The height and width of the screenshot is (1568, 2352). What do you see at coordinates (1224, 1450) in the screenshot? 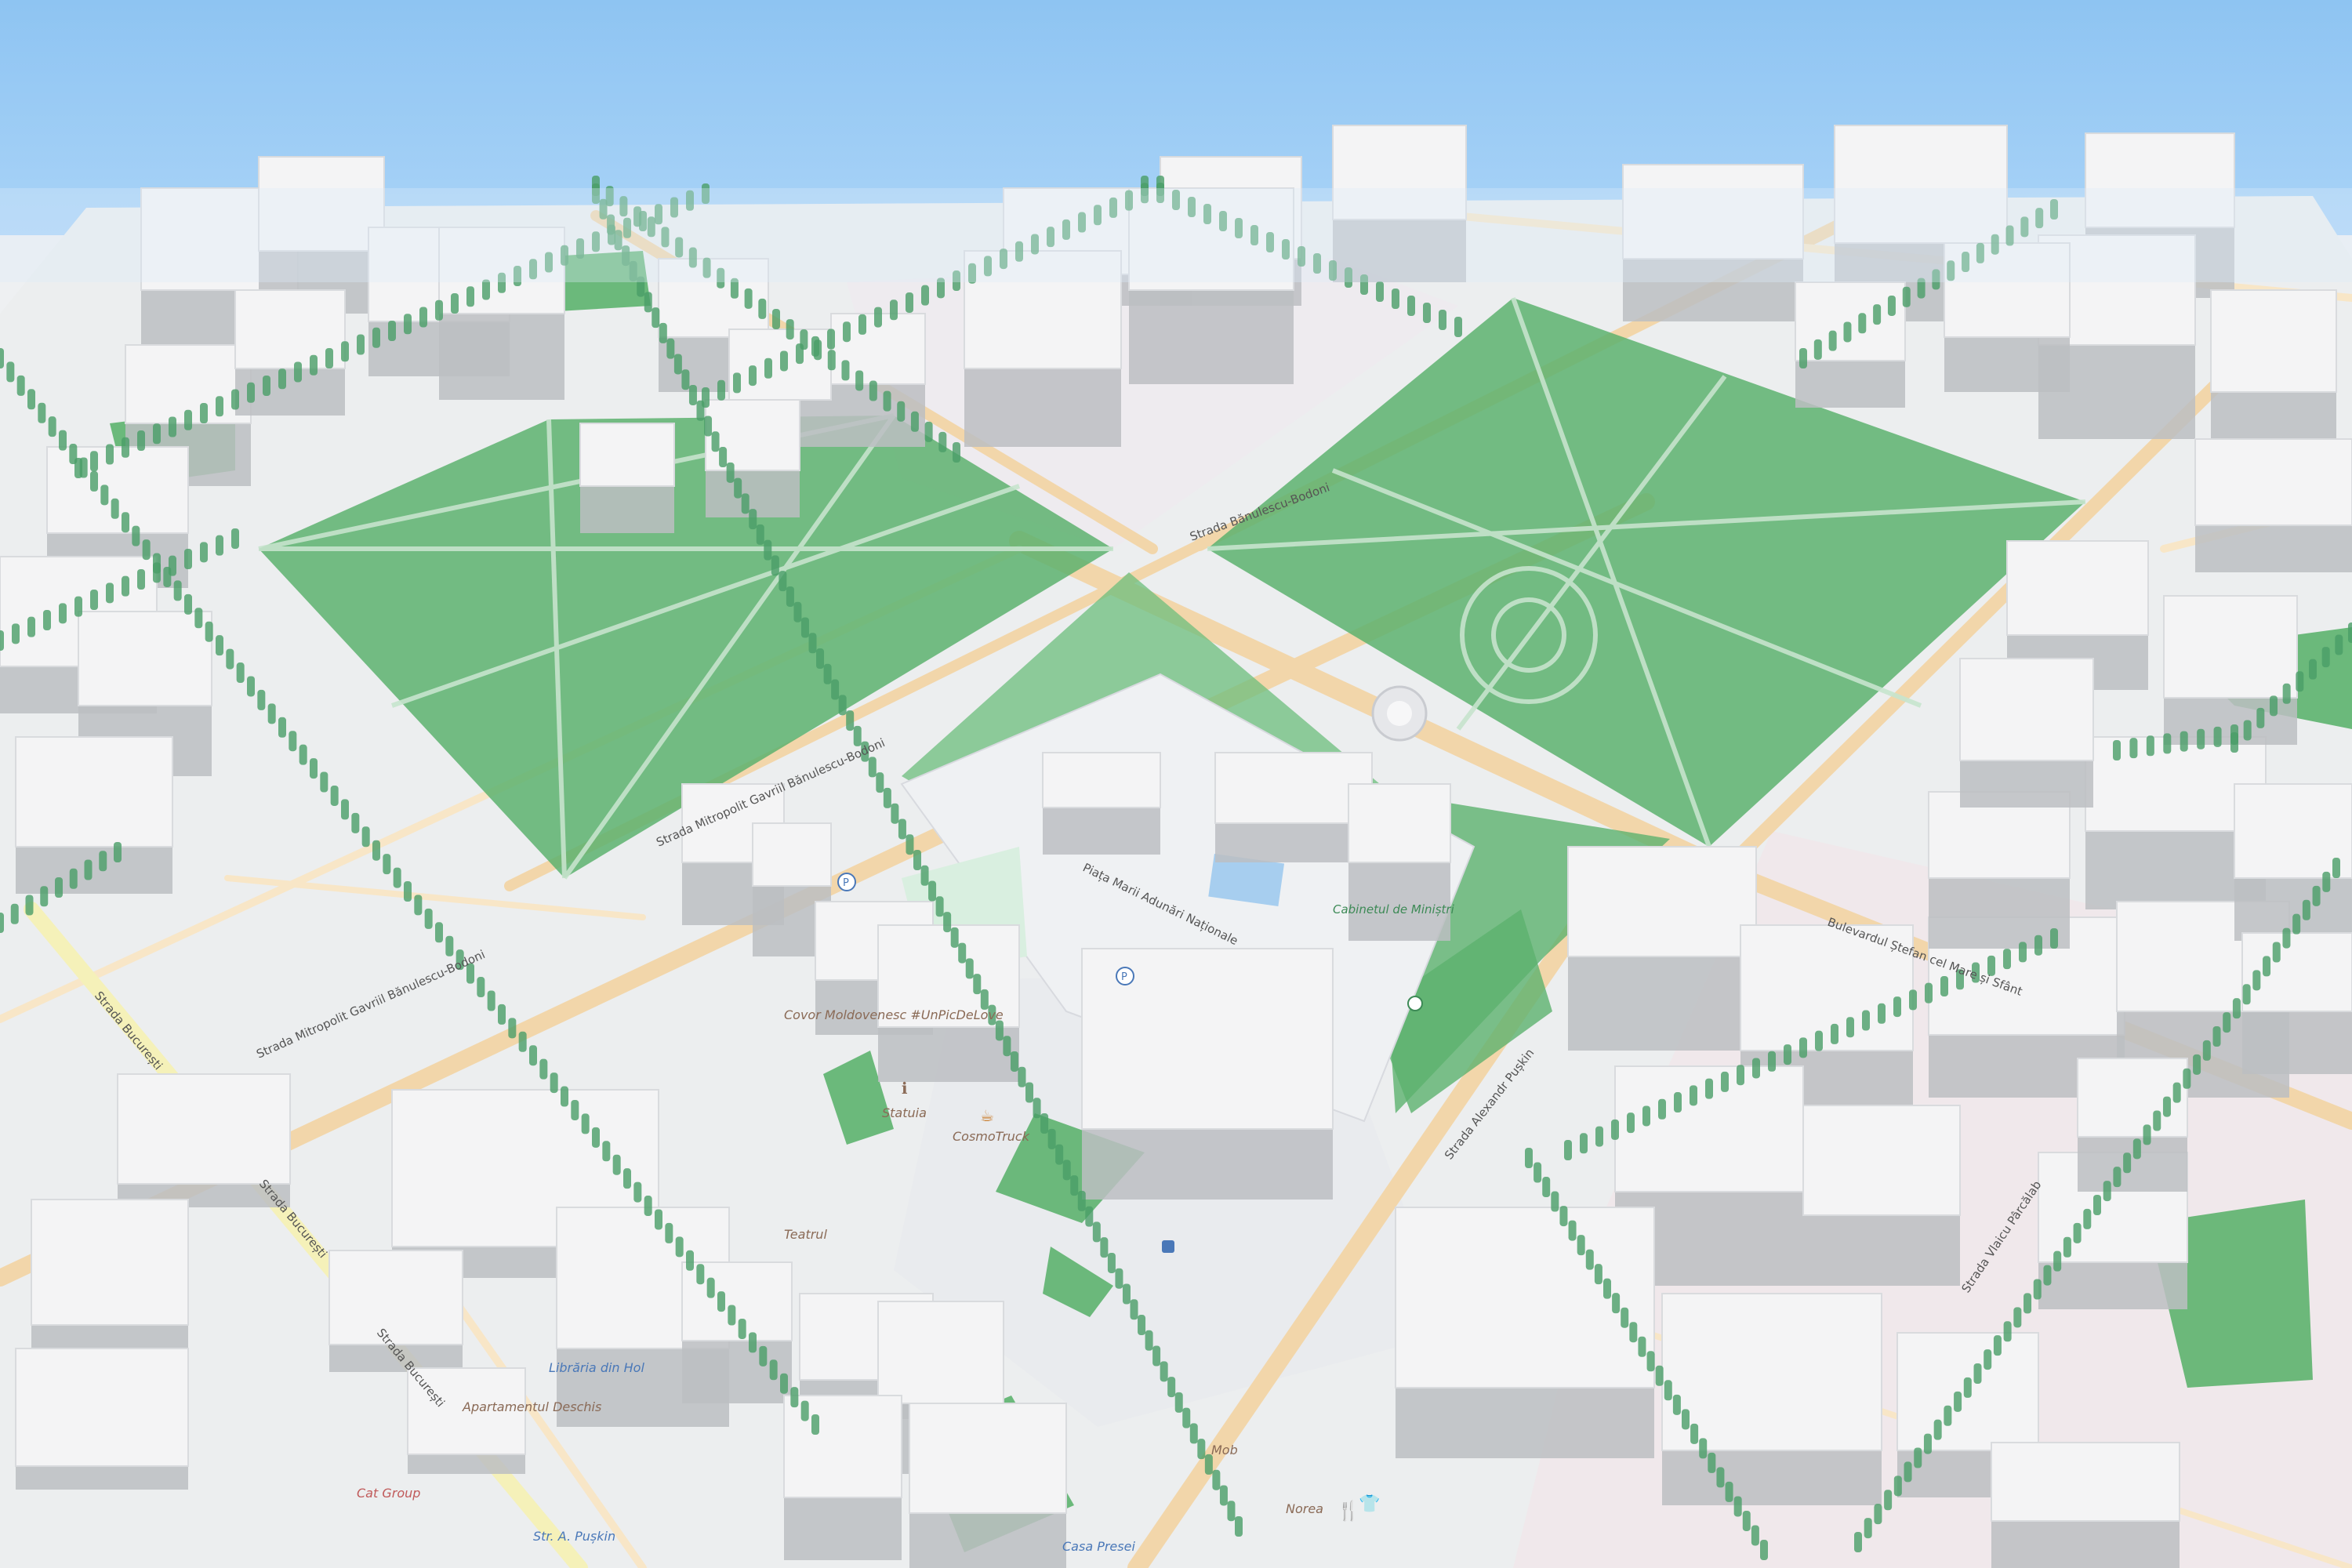
I see `poi-label: Mob` at bounding box center [1224, 1450].